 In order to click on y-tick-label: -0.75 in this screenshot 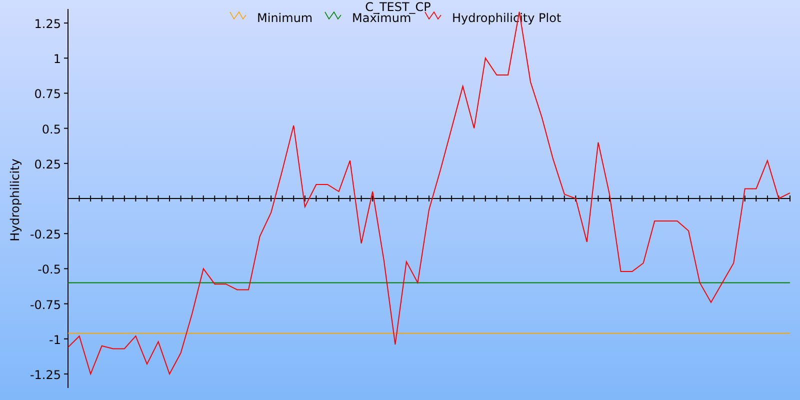, I will do `click(45, 305)`.